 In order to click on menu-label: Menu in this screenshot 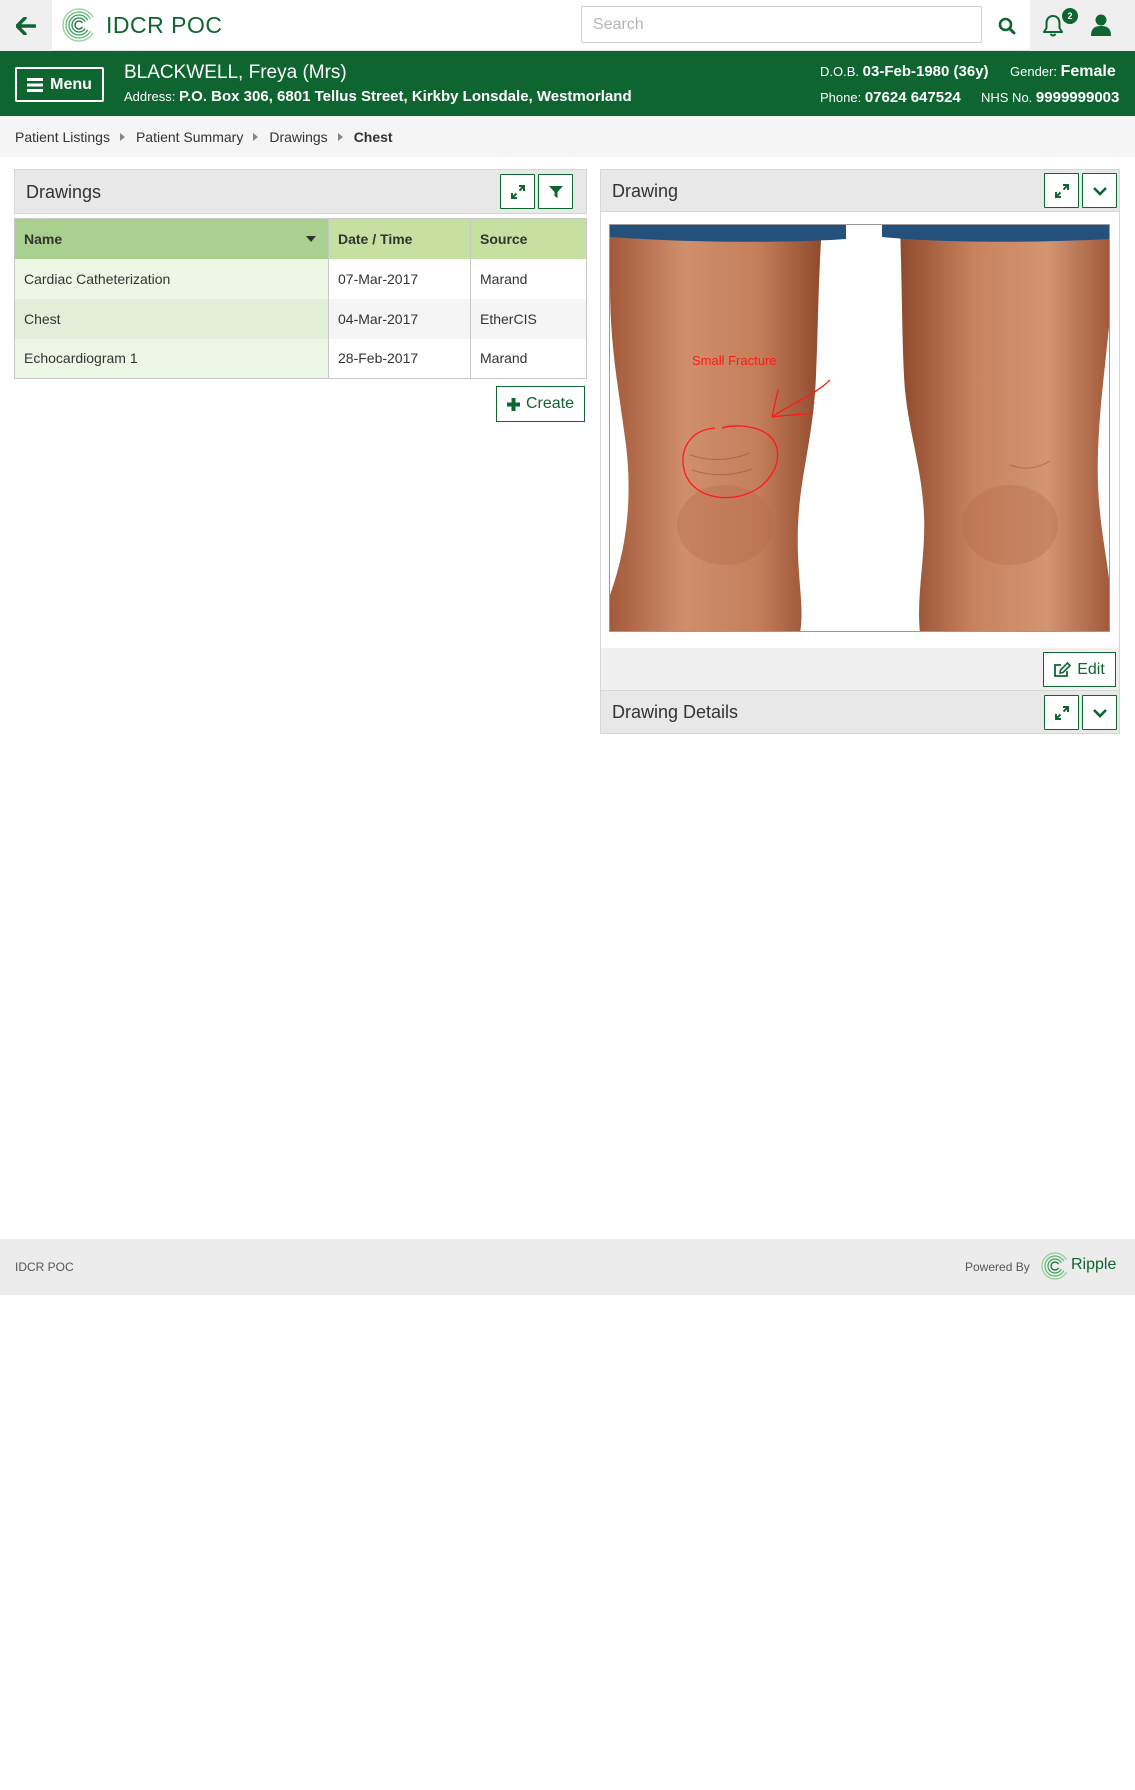, I will do `click(71, 84)`.